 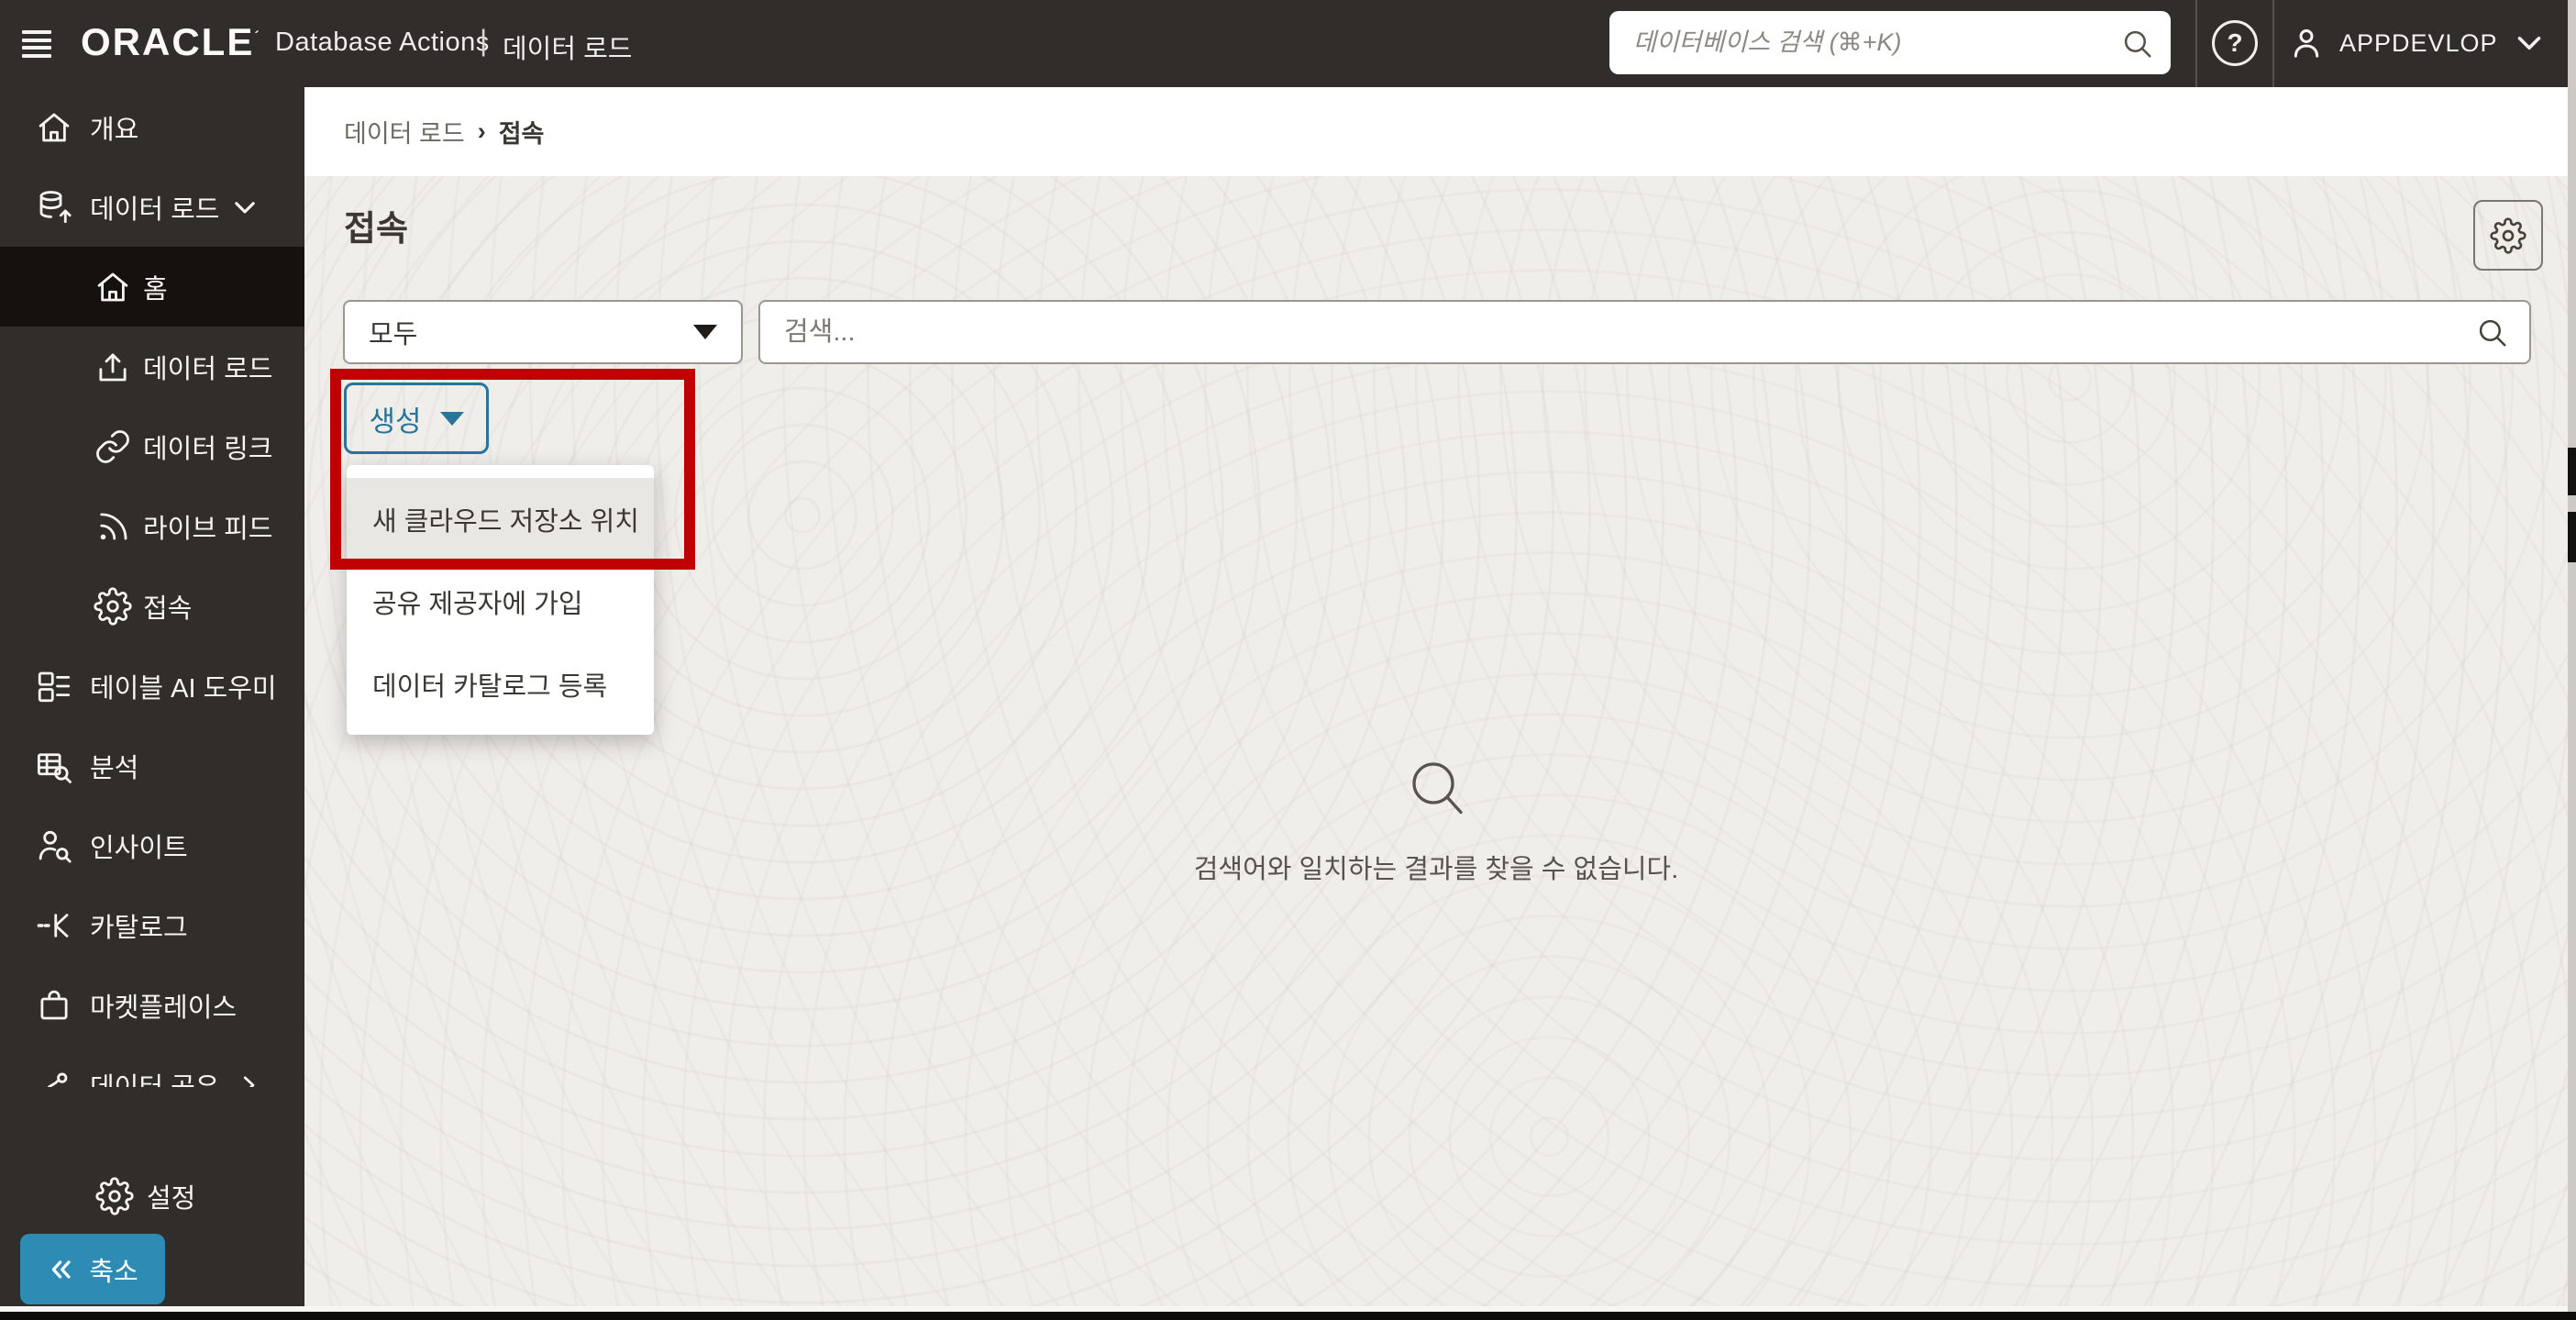 I want to click on sidebar-item-overview: 개요, so click(x=152, y=127).